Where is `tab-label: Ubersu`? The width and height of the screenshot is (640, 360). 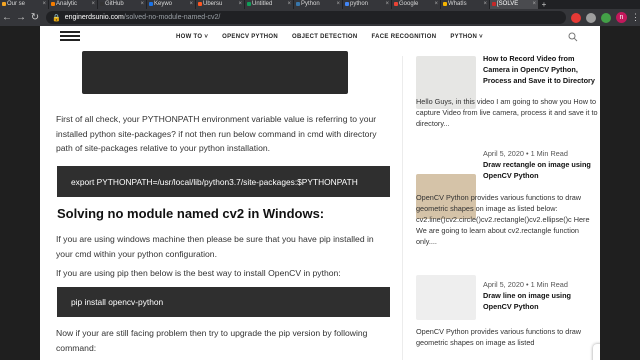 tab-label: Ubersu is located at coordinates (213, 4).